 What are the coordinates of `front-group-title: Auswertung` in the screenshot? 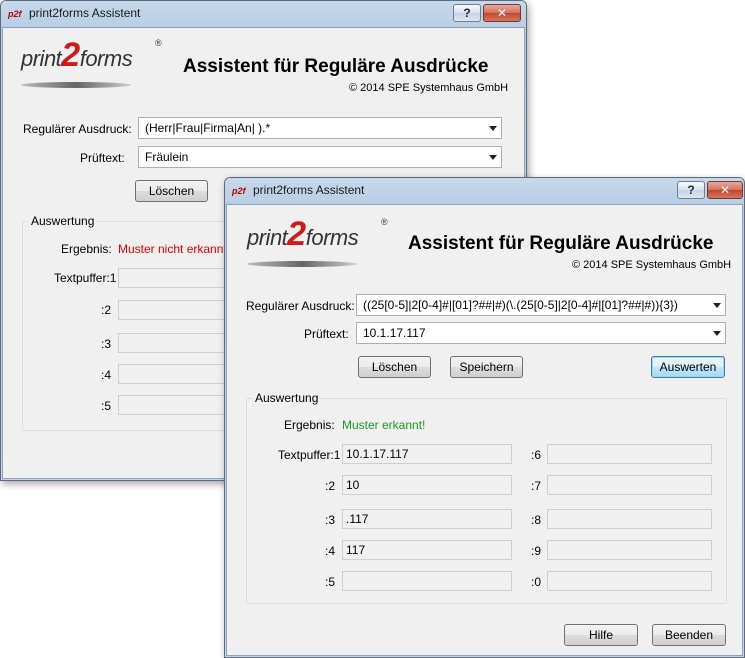 It's located at (287, 398).